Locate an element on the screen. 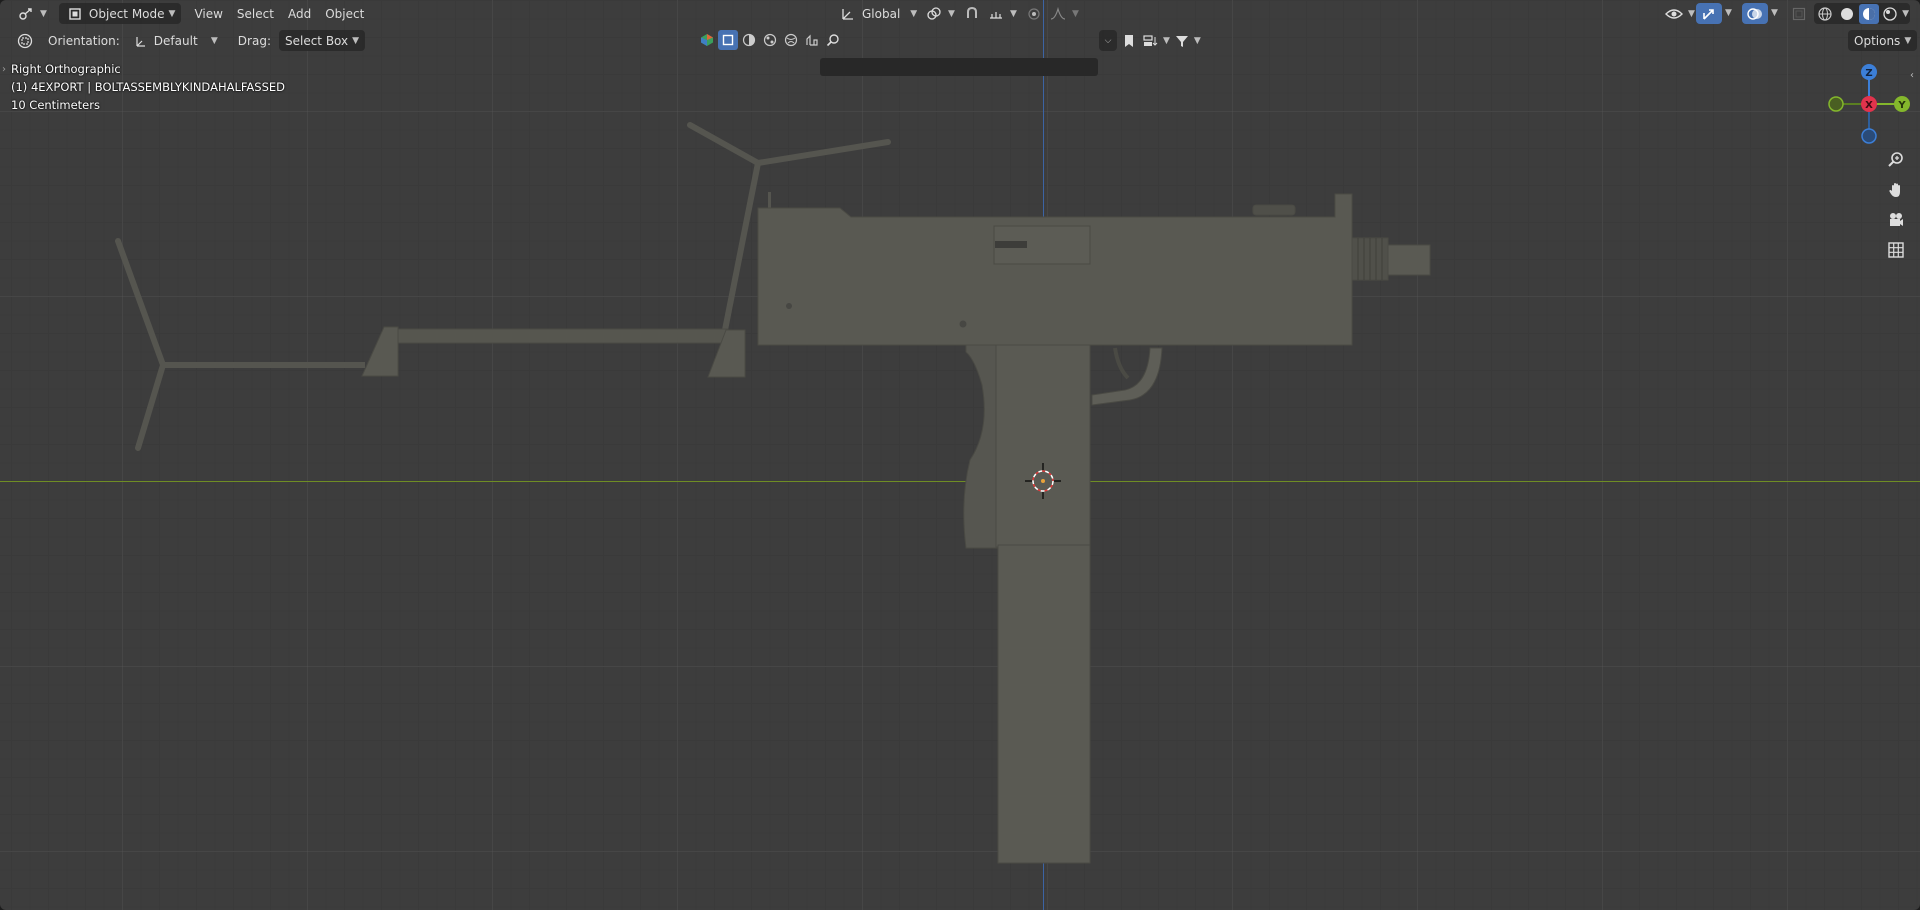 The image size is (1920, 910). toggle-ortho-button is located at coordinates (1896, 250).